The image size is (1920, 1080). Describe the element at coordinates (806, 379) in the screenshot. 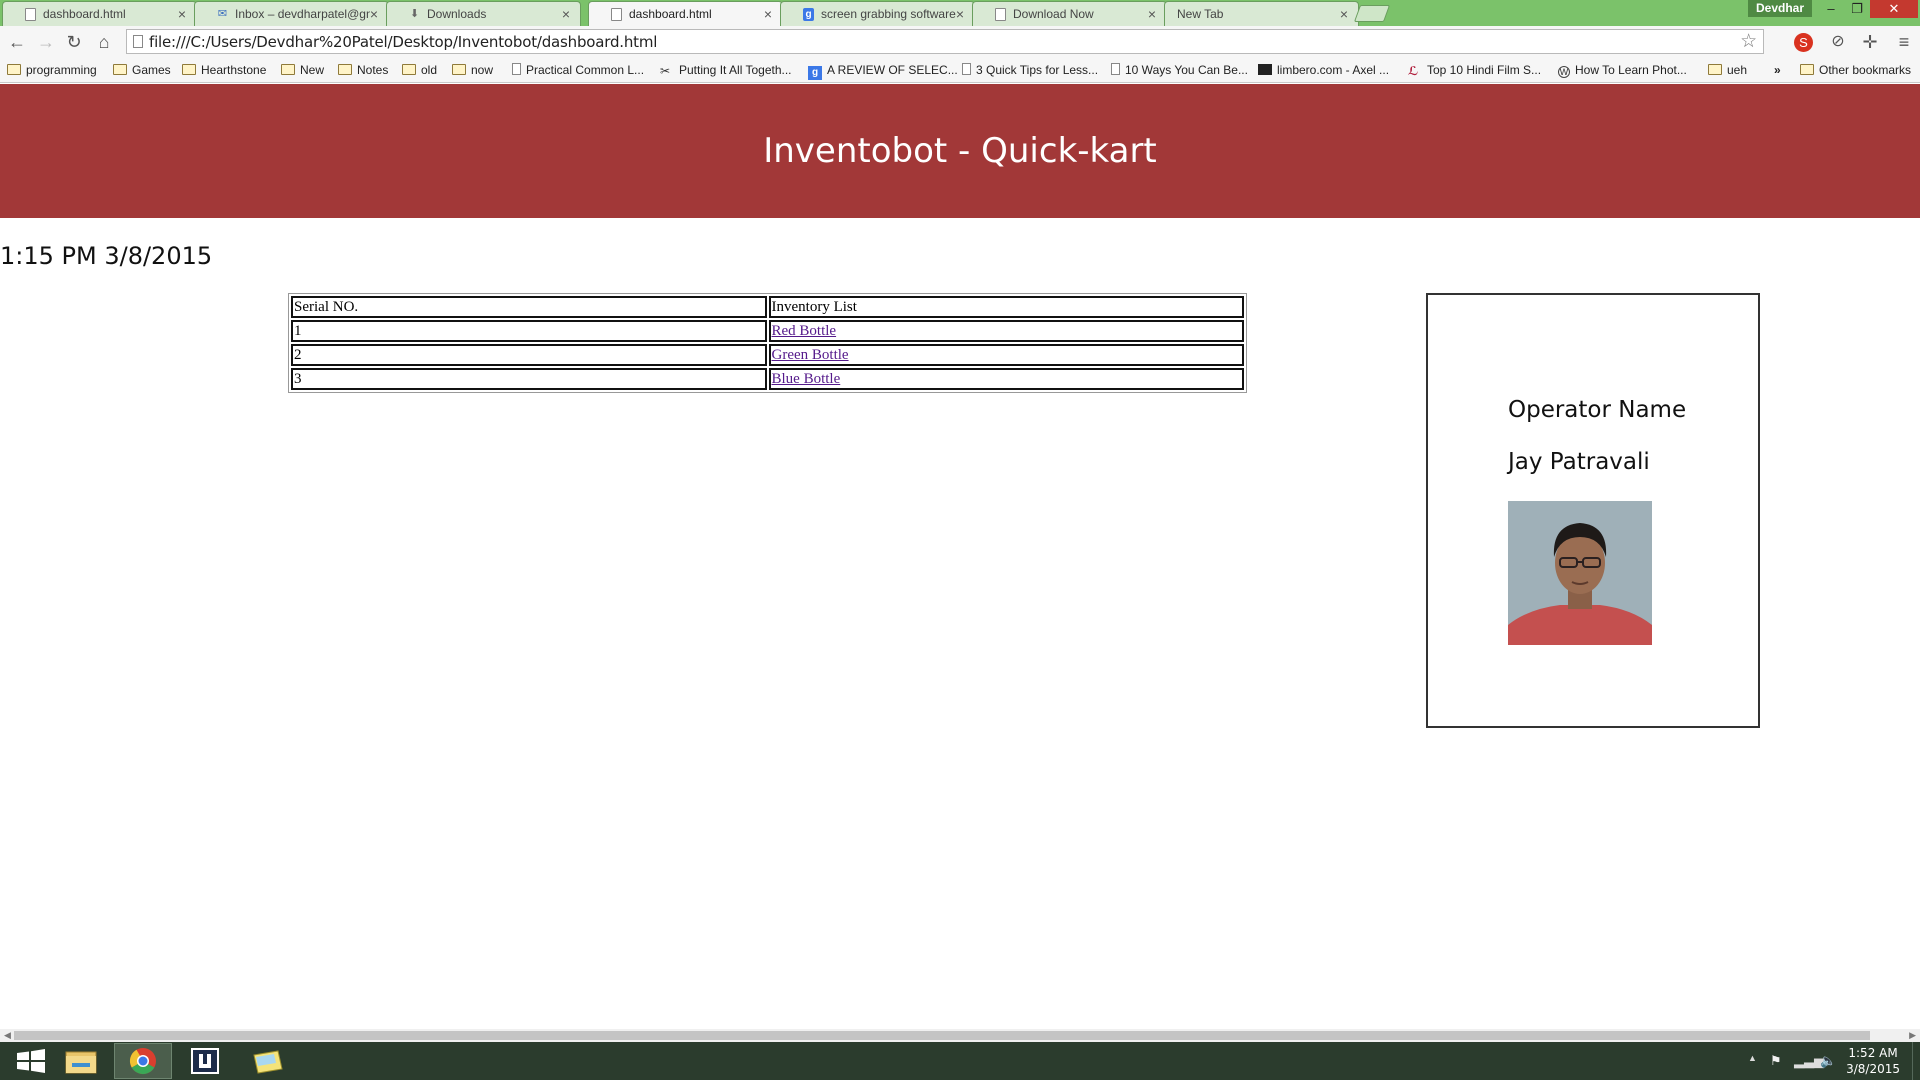

I see `item-link-blue-bottle: Blue Bottle` at that location.